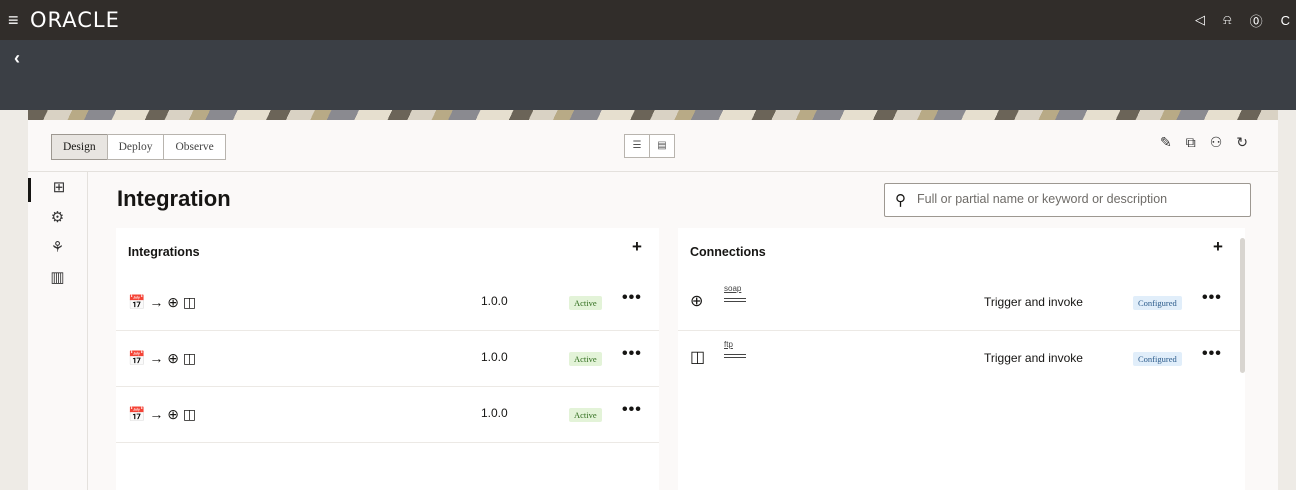 The image size is (1296, 490). What do you see at coordinates (728, 344) in the screenshot?
I see `connection-type-label: ftp` at bounding box center [728, 344].